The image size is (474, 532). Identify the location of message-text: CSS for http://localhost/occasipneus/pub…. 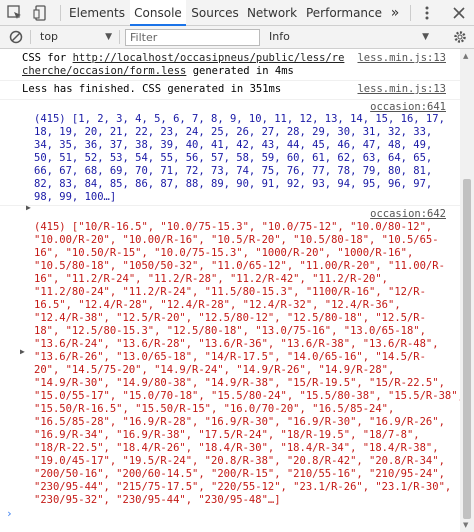
(183, 58).